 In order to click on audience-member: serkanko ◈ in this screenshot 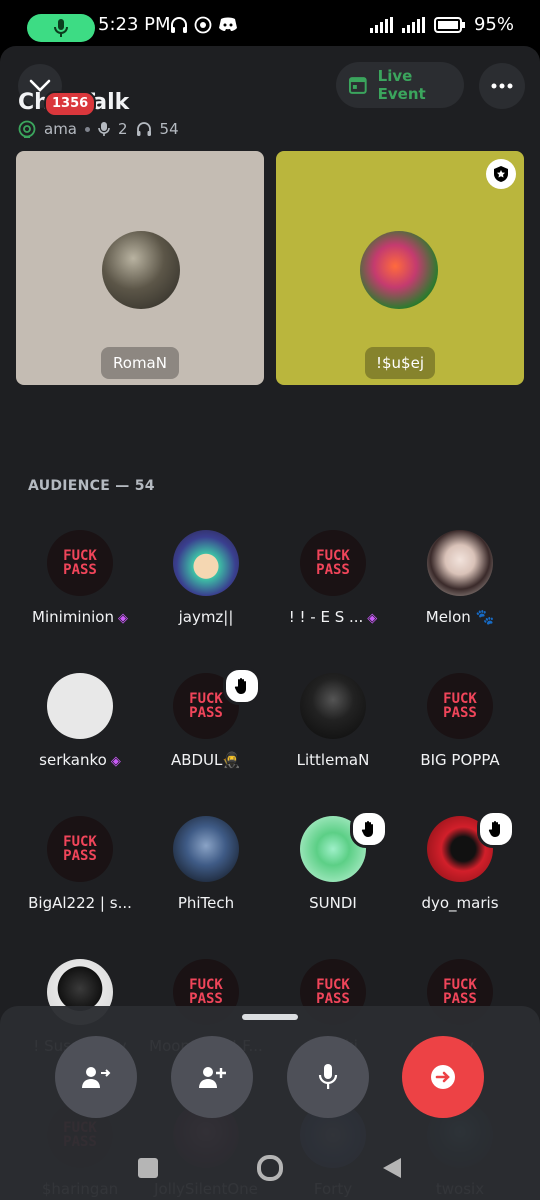, I will do `click(80, 725)`.